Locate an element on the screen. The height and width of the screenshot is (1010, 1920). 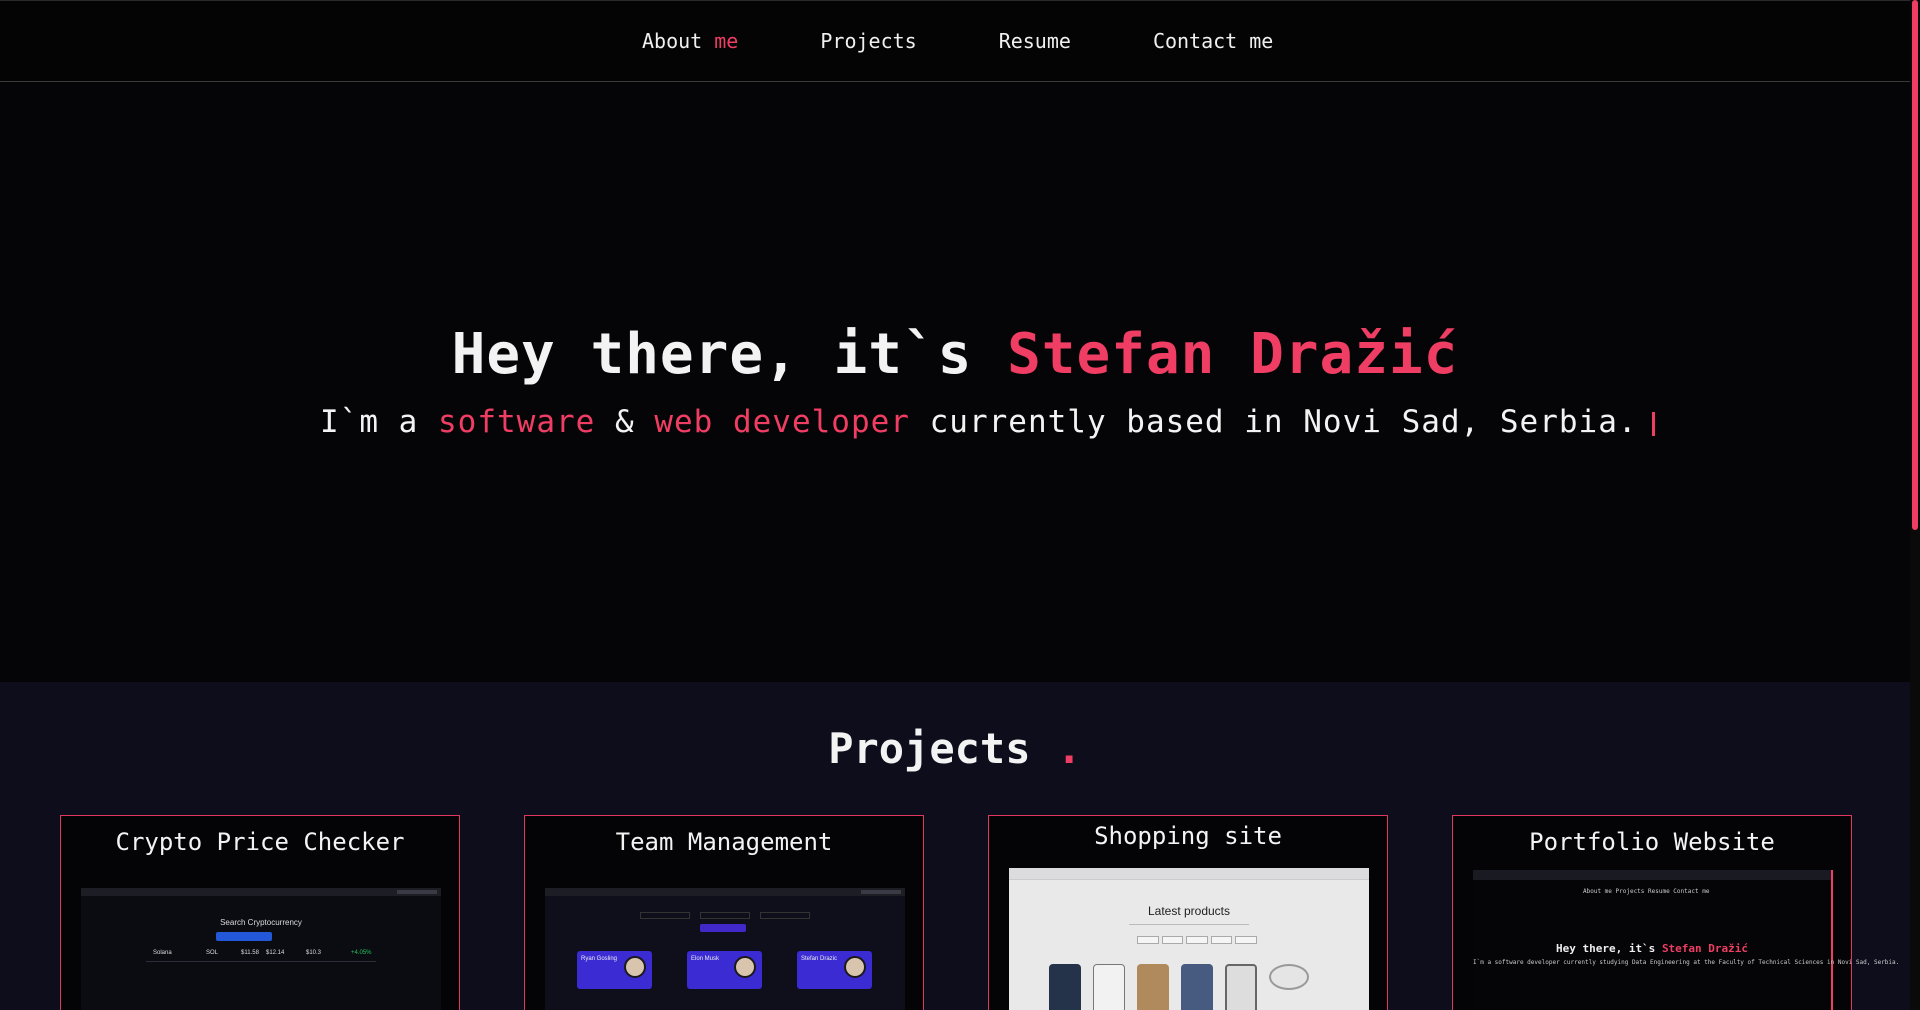
thumb-divider is located at coordinates (1189, 924).